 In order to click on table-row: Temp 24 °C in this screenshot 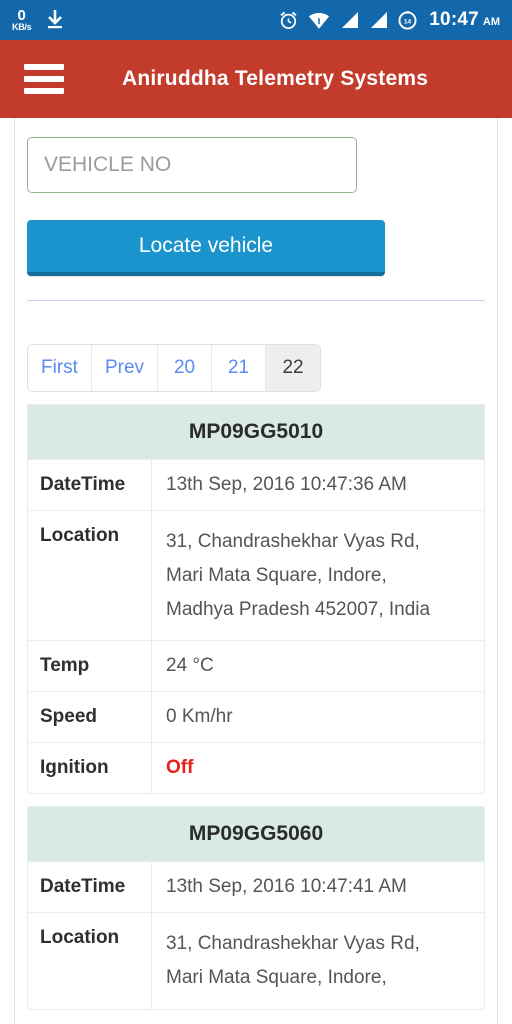, I will do `click(256, 666)`.